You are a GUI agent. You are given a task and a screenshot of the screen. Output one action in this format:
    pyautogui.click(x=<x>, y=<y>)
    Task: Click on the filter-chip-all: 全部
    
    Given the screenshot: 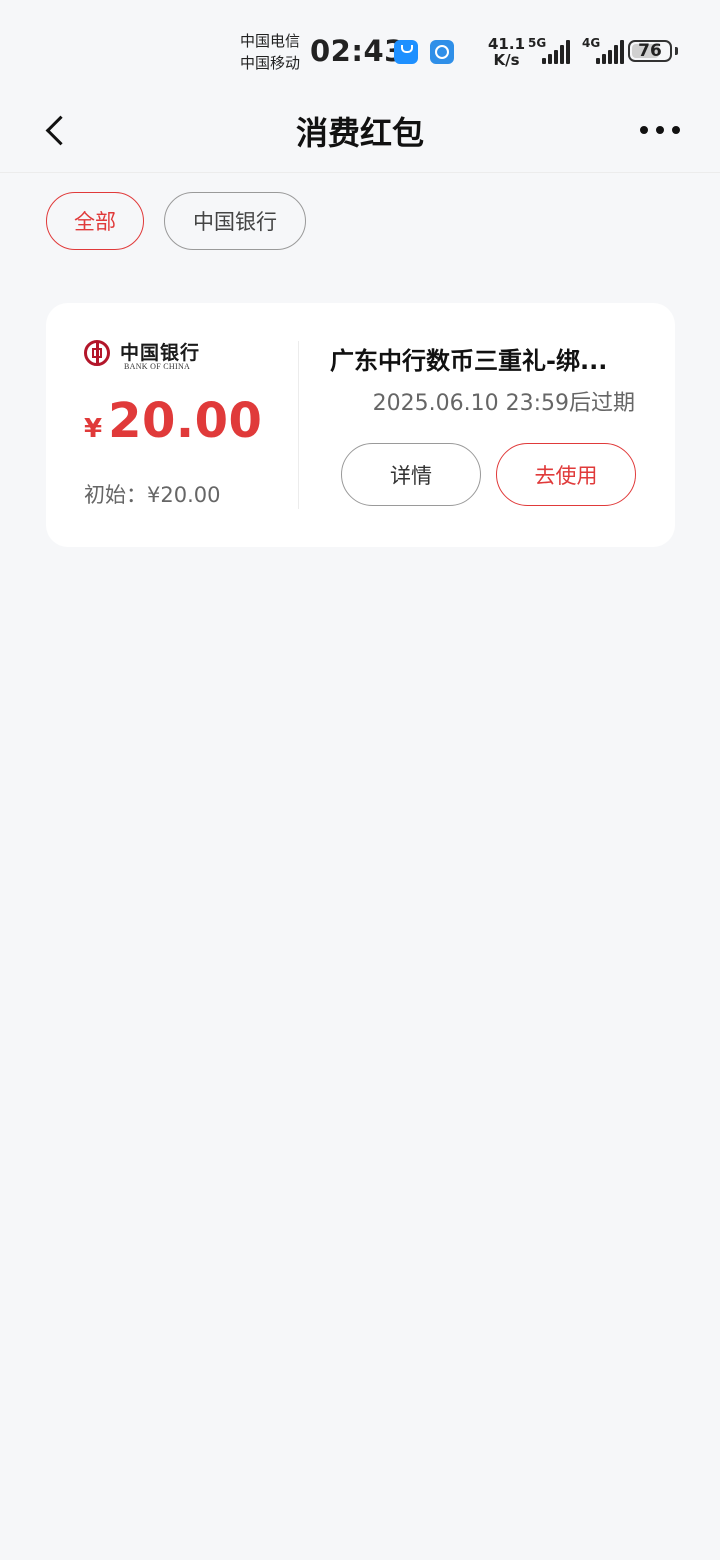 What is the action you would take?
    pyautogui.click(x=95, y=221)
    